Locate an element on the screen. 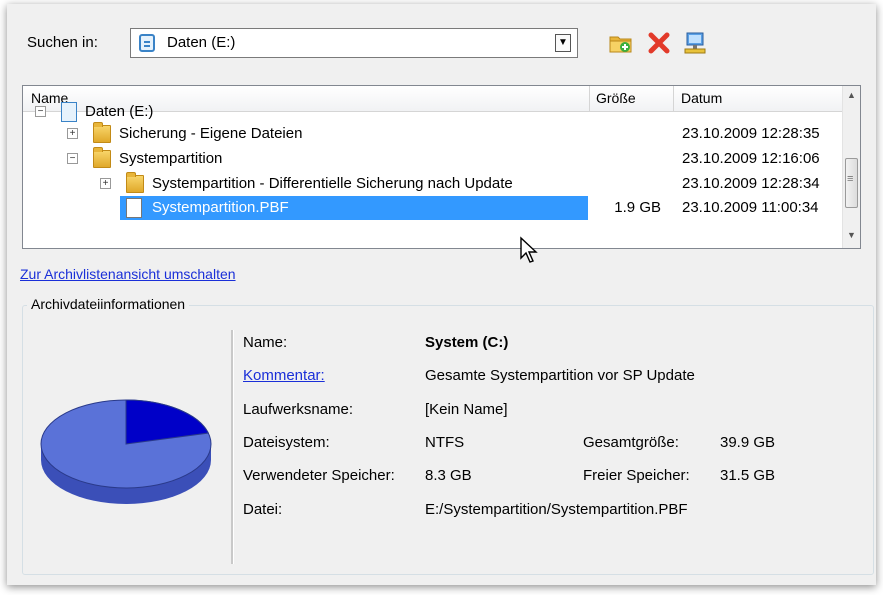 This screenshot has height=595, width=883. tree-row-date: 23.10.2009 12:28:35 is located at coordinates (751, 133).